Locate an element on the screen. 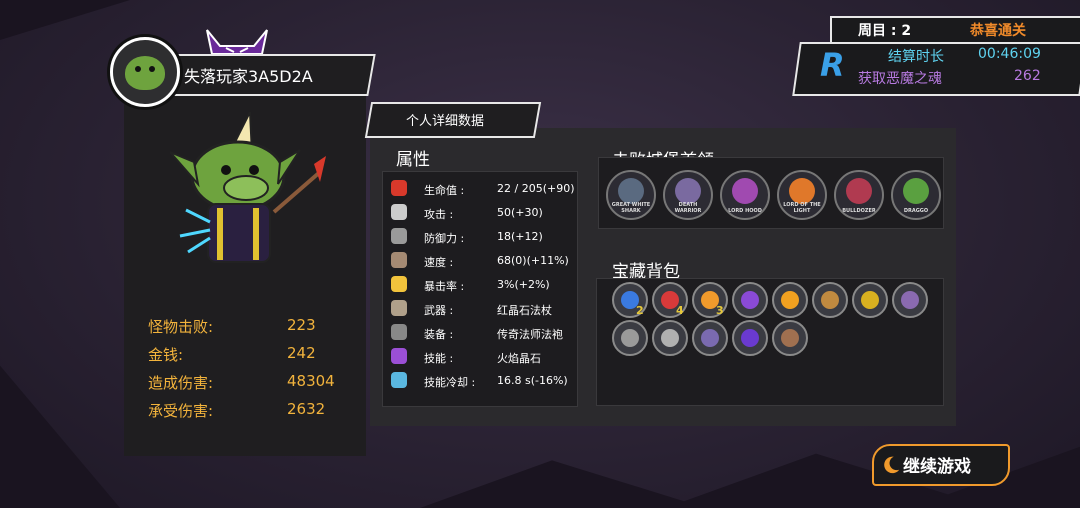  boss-caption: LORD HOOD is located at coordinates (745, 211).